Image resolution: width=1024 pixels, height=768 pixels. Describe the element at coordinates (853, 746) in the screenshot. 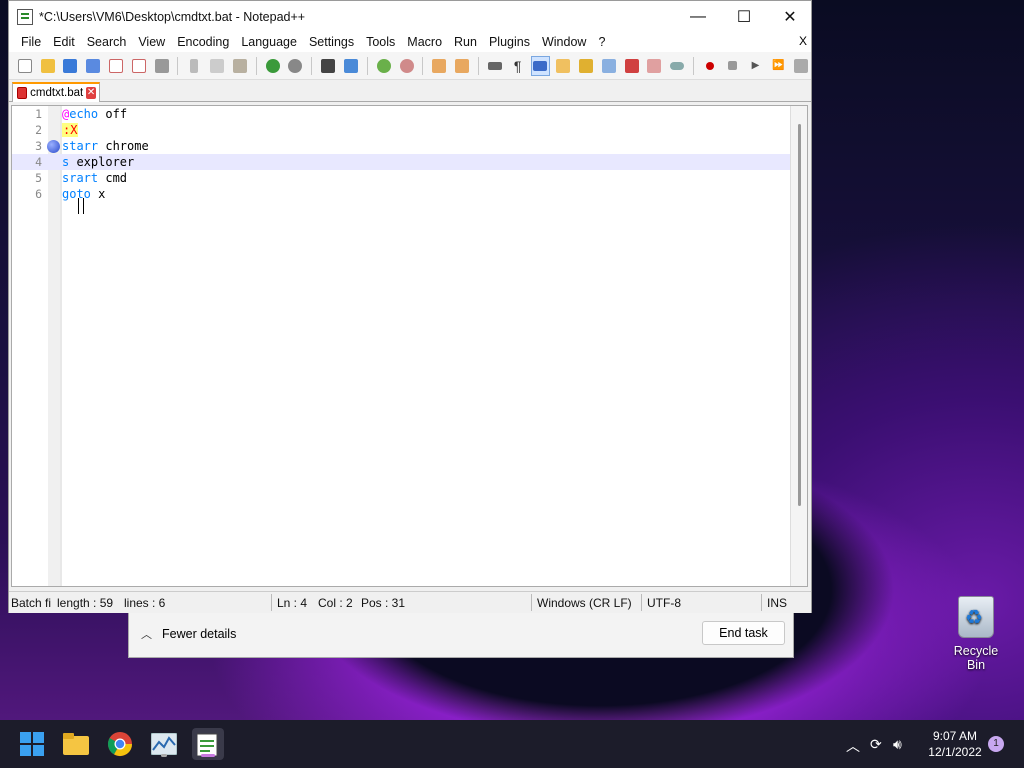

I see `show-hidden-icons-button: ︿` at that location.